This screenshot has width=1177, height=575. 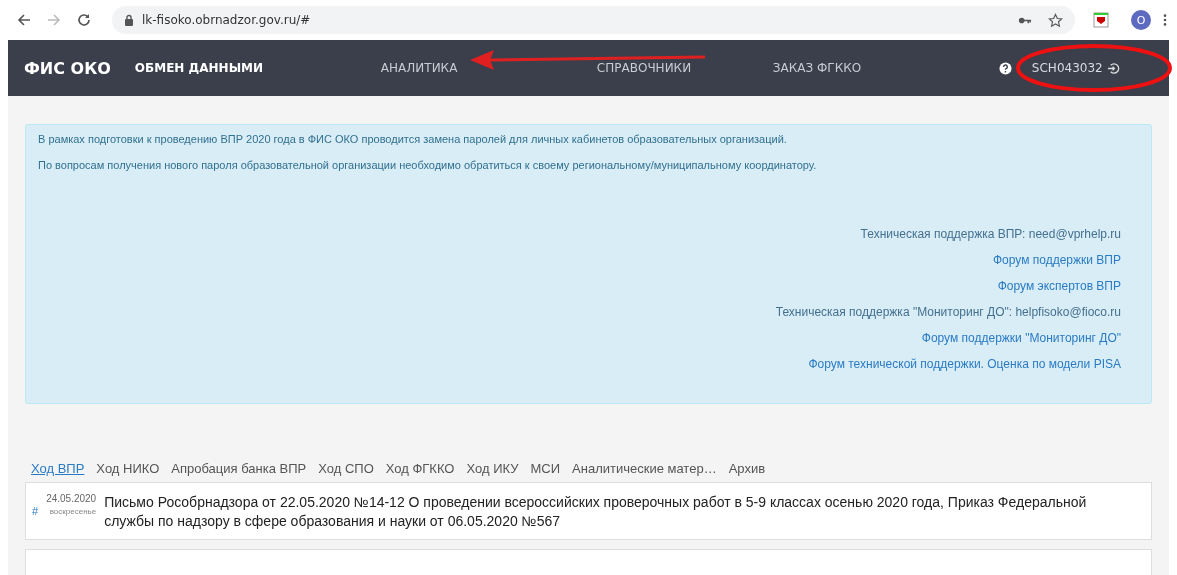 I want to click on tab: Ход ИКУ, so click(x=492, y=468).